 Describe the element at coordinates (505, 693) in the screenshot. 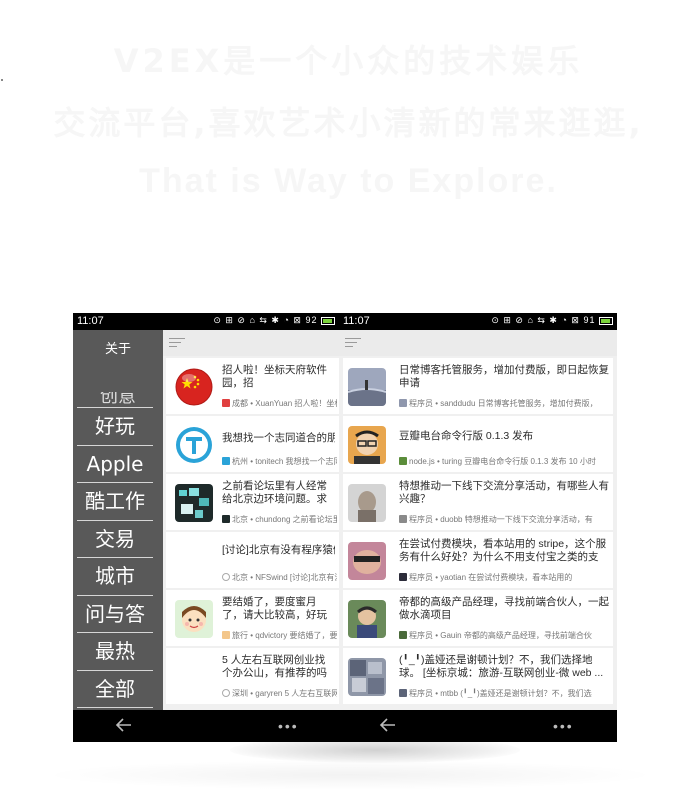

I see `topic-meta: 程序员 • mtbb (╹_╹)盖娅还是谢顿计划？不，我们选` at that location.